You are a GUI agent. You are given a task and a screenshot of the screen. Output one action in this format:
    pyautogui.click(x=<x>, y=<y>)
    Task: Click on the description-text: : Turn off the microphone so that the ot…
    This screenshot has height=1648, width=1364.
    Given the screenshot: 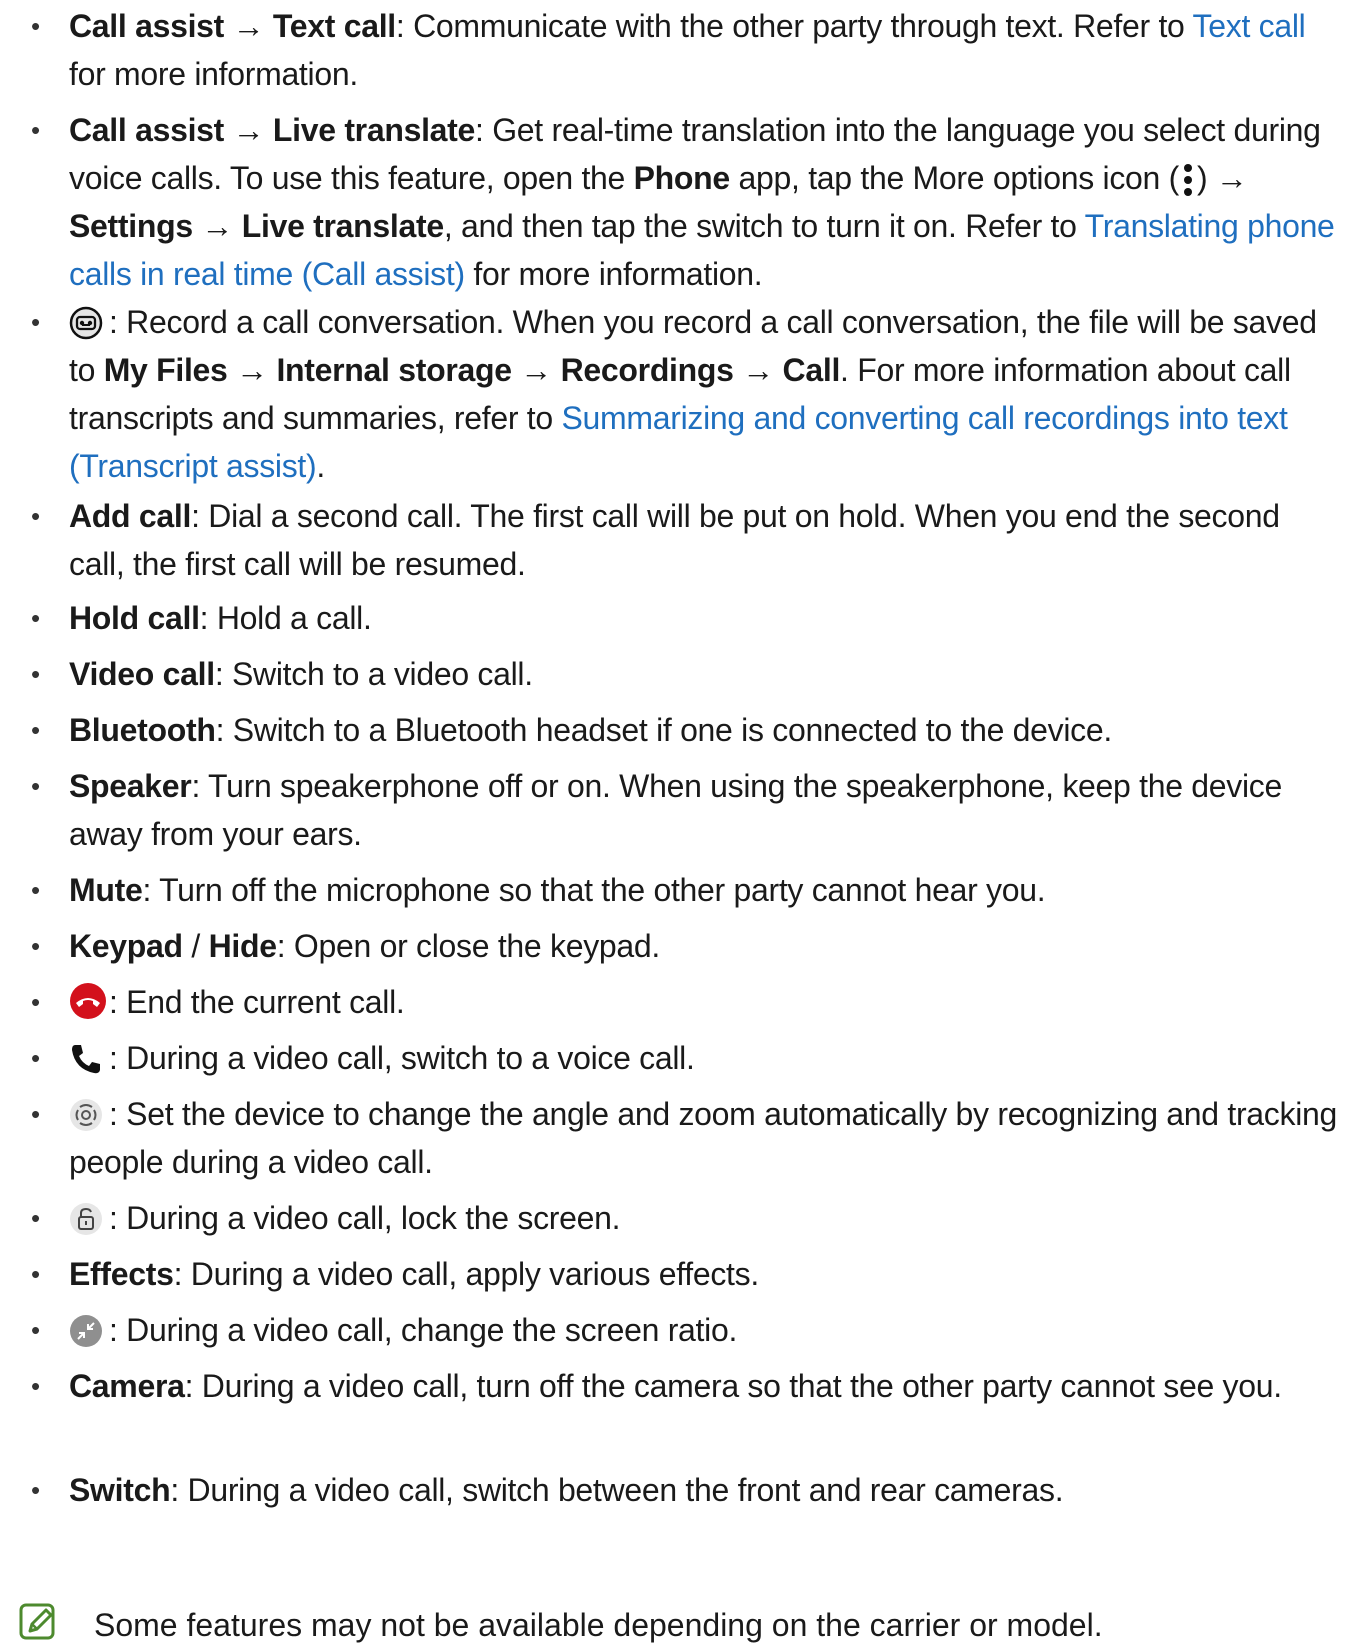 What is the action you would take?
    pyautogui.click(x=594, y=890)
    